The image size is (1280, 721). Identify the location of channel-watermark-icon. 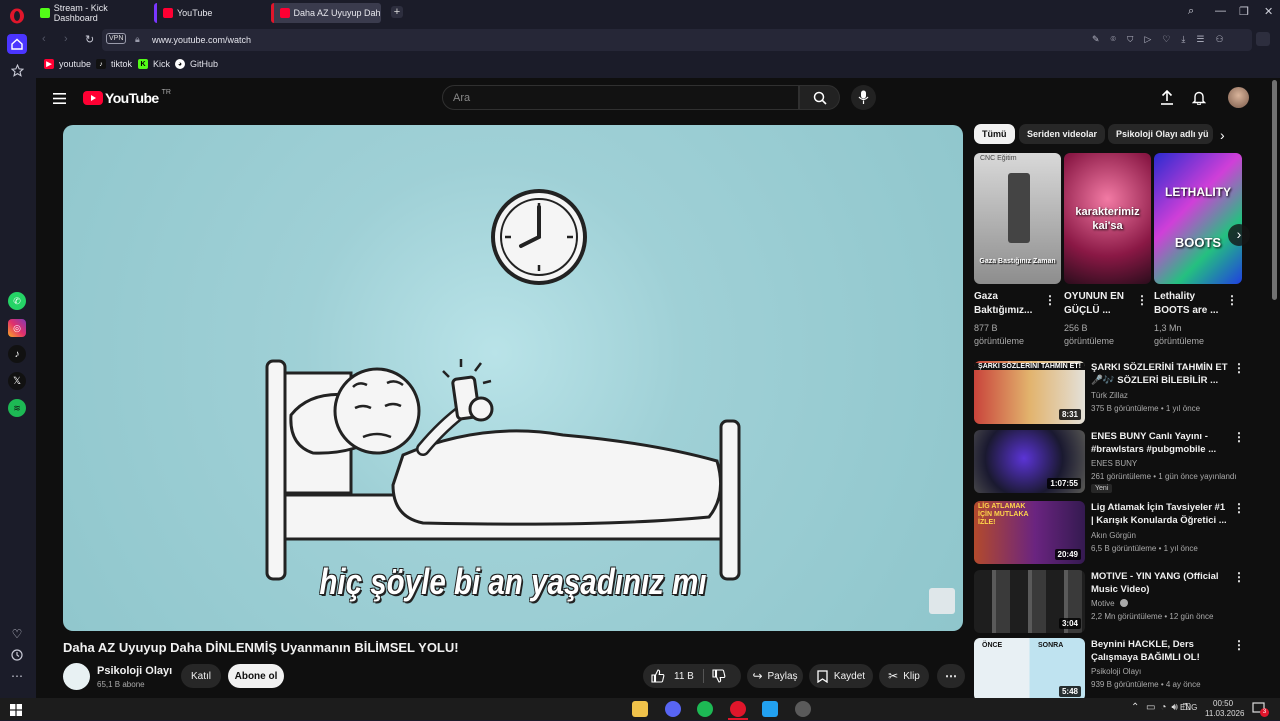
(942, 601).